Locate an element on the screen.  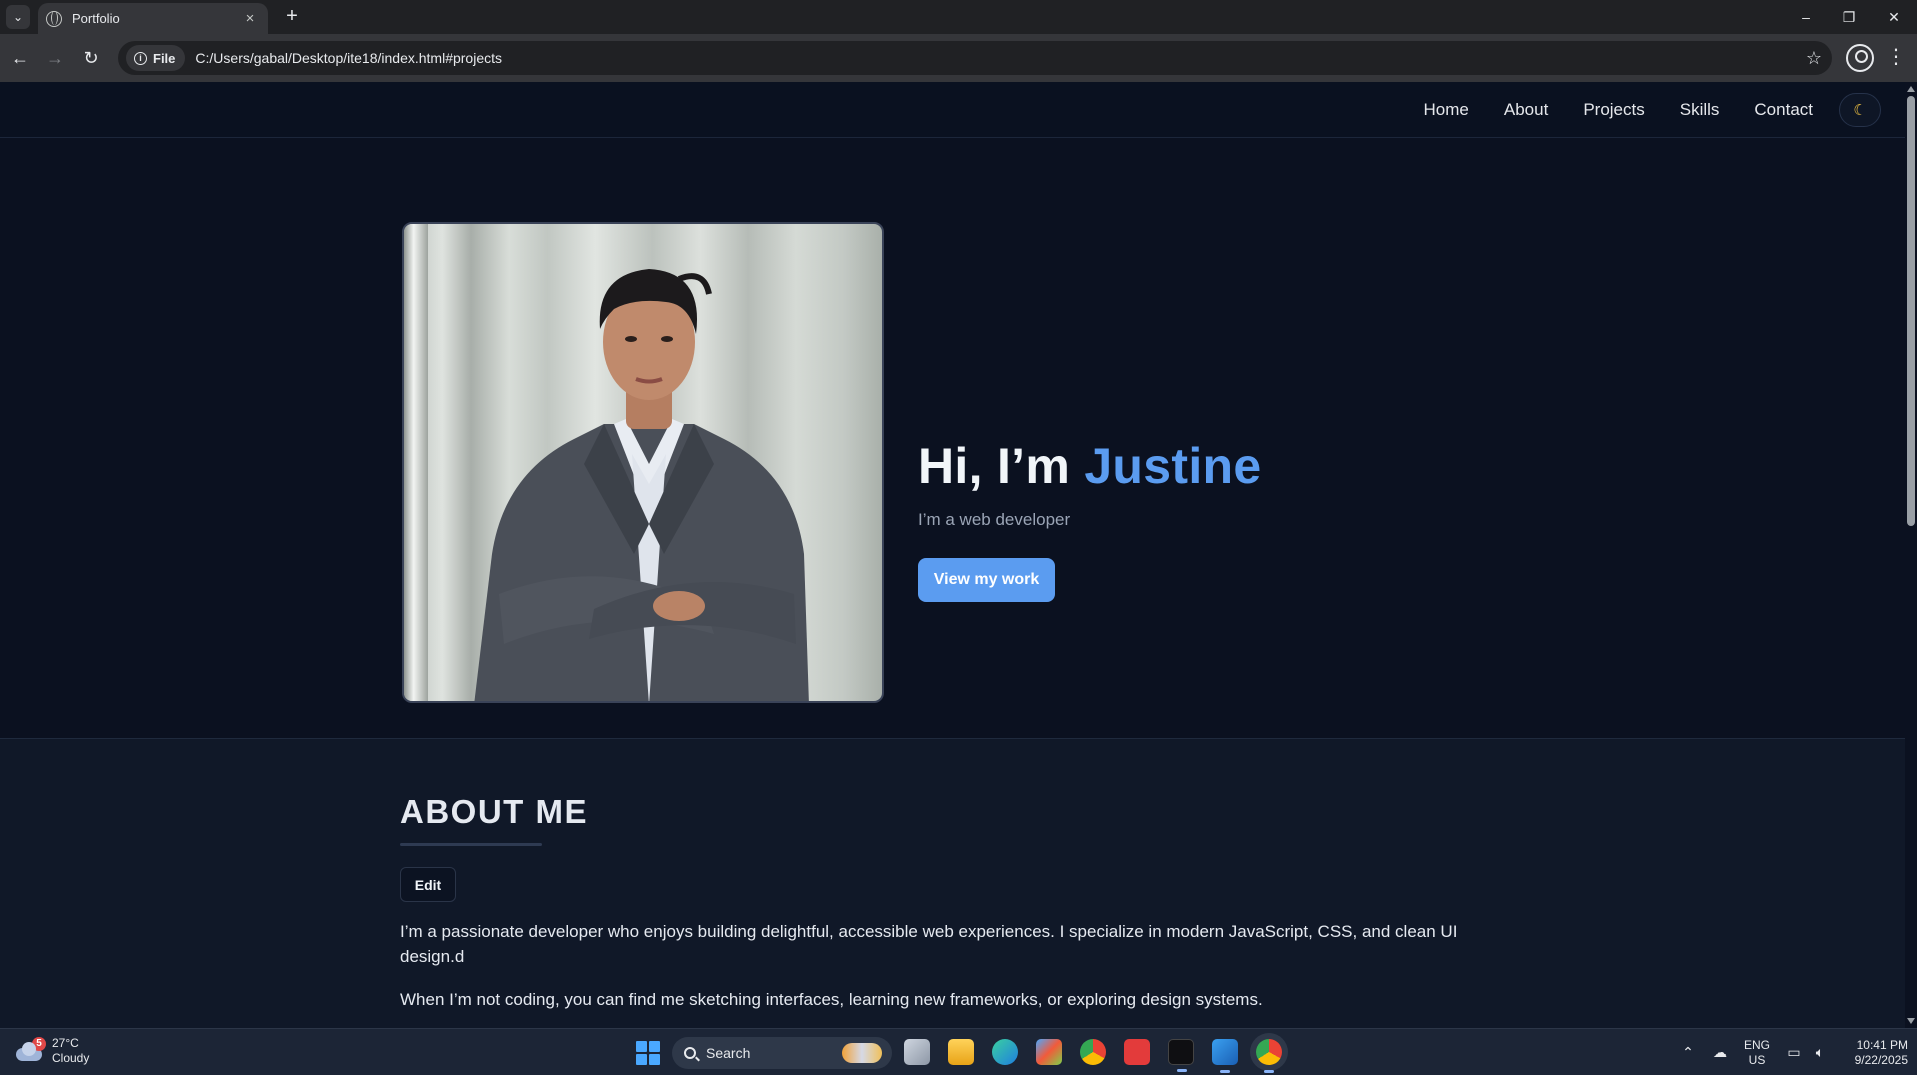
chrome-icon is located at coordinates (1093, 1052).